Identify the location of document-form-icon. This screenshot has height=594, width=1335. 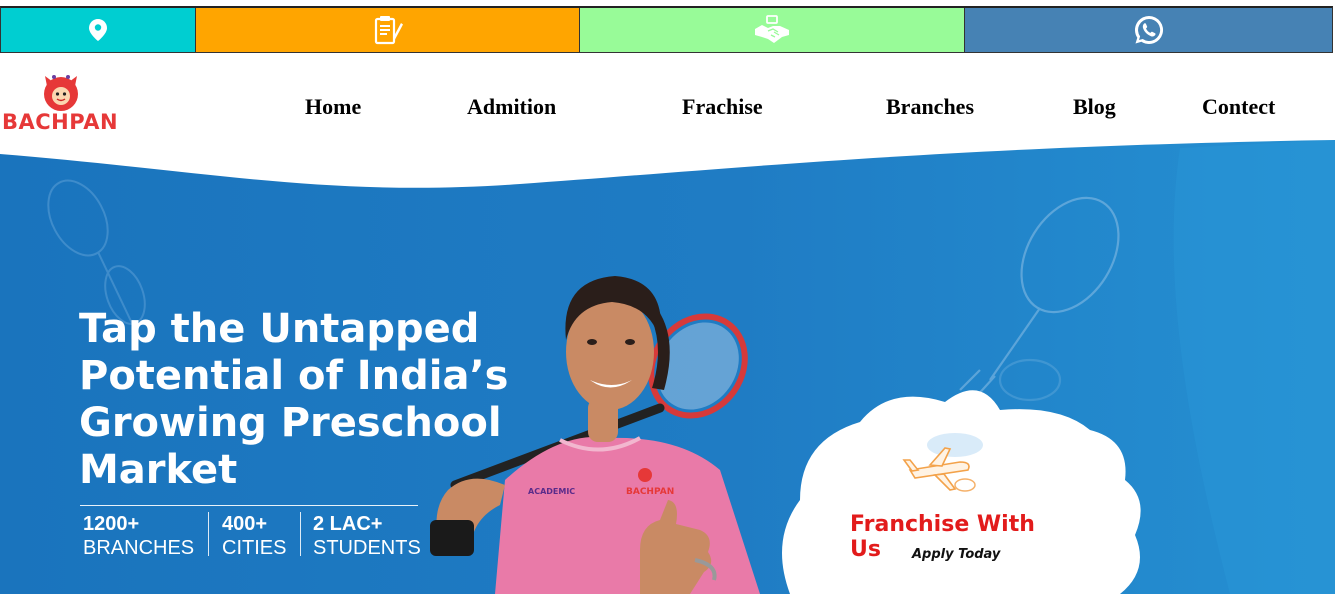
(388, 30).